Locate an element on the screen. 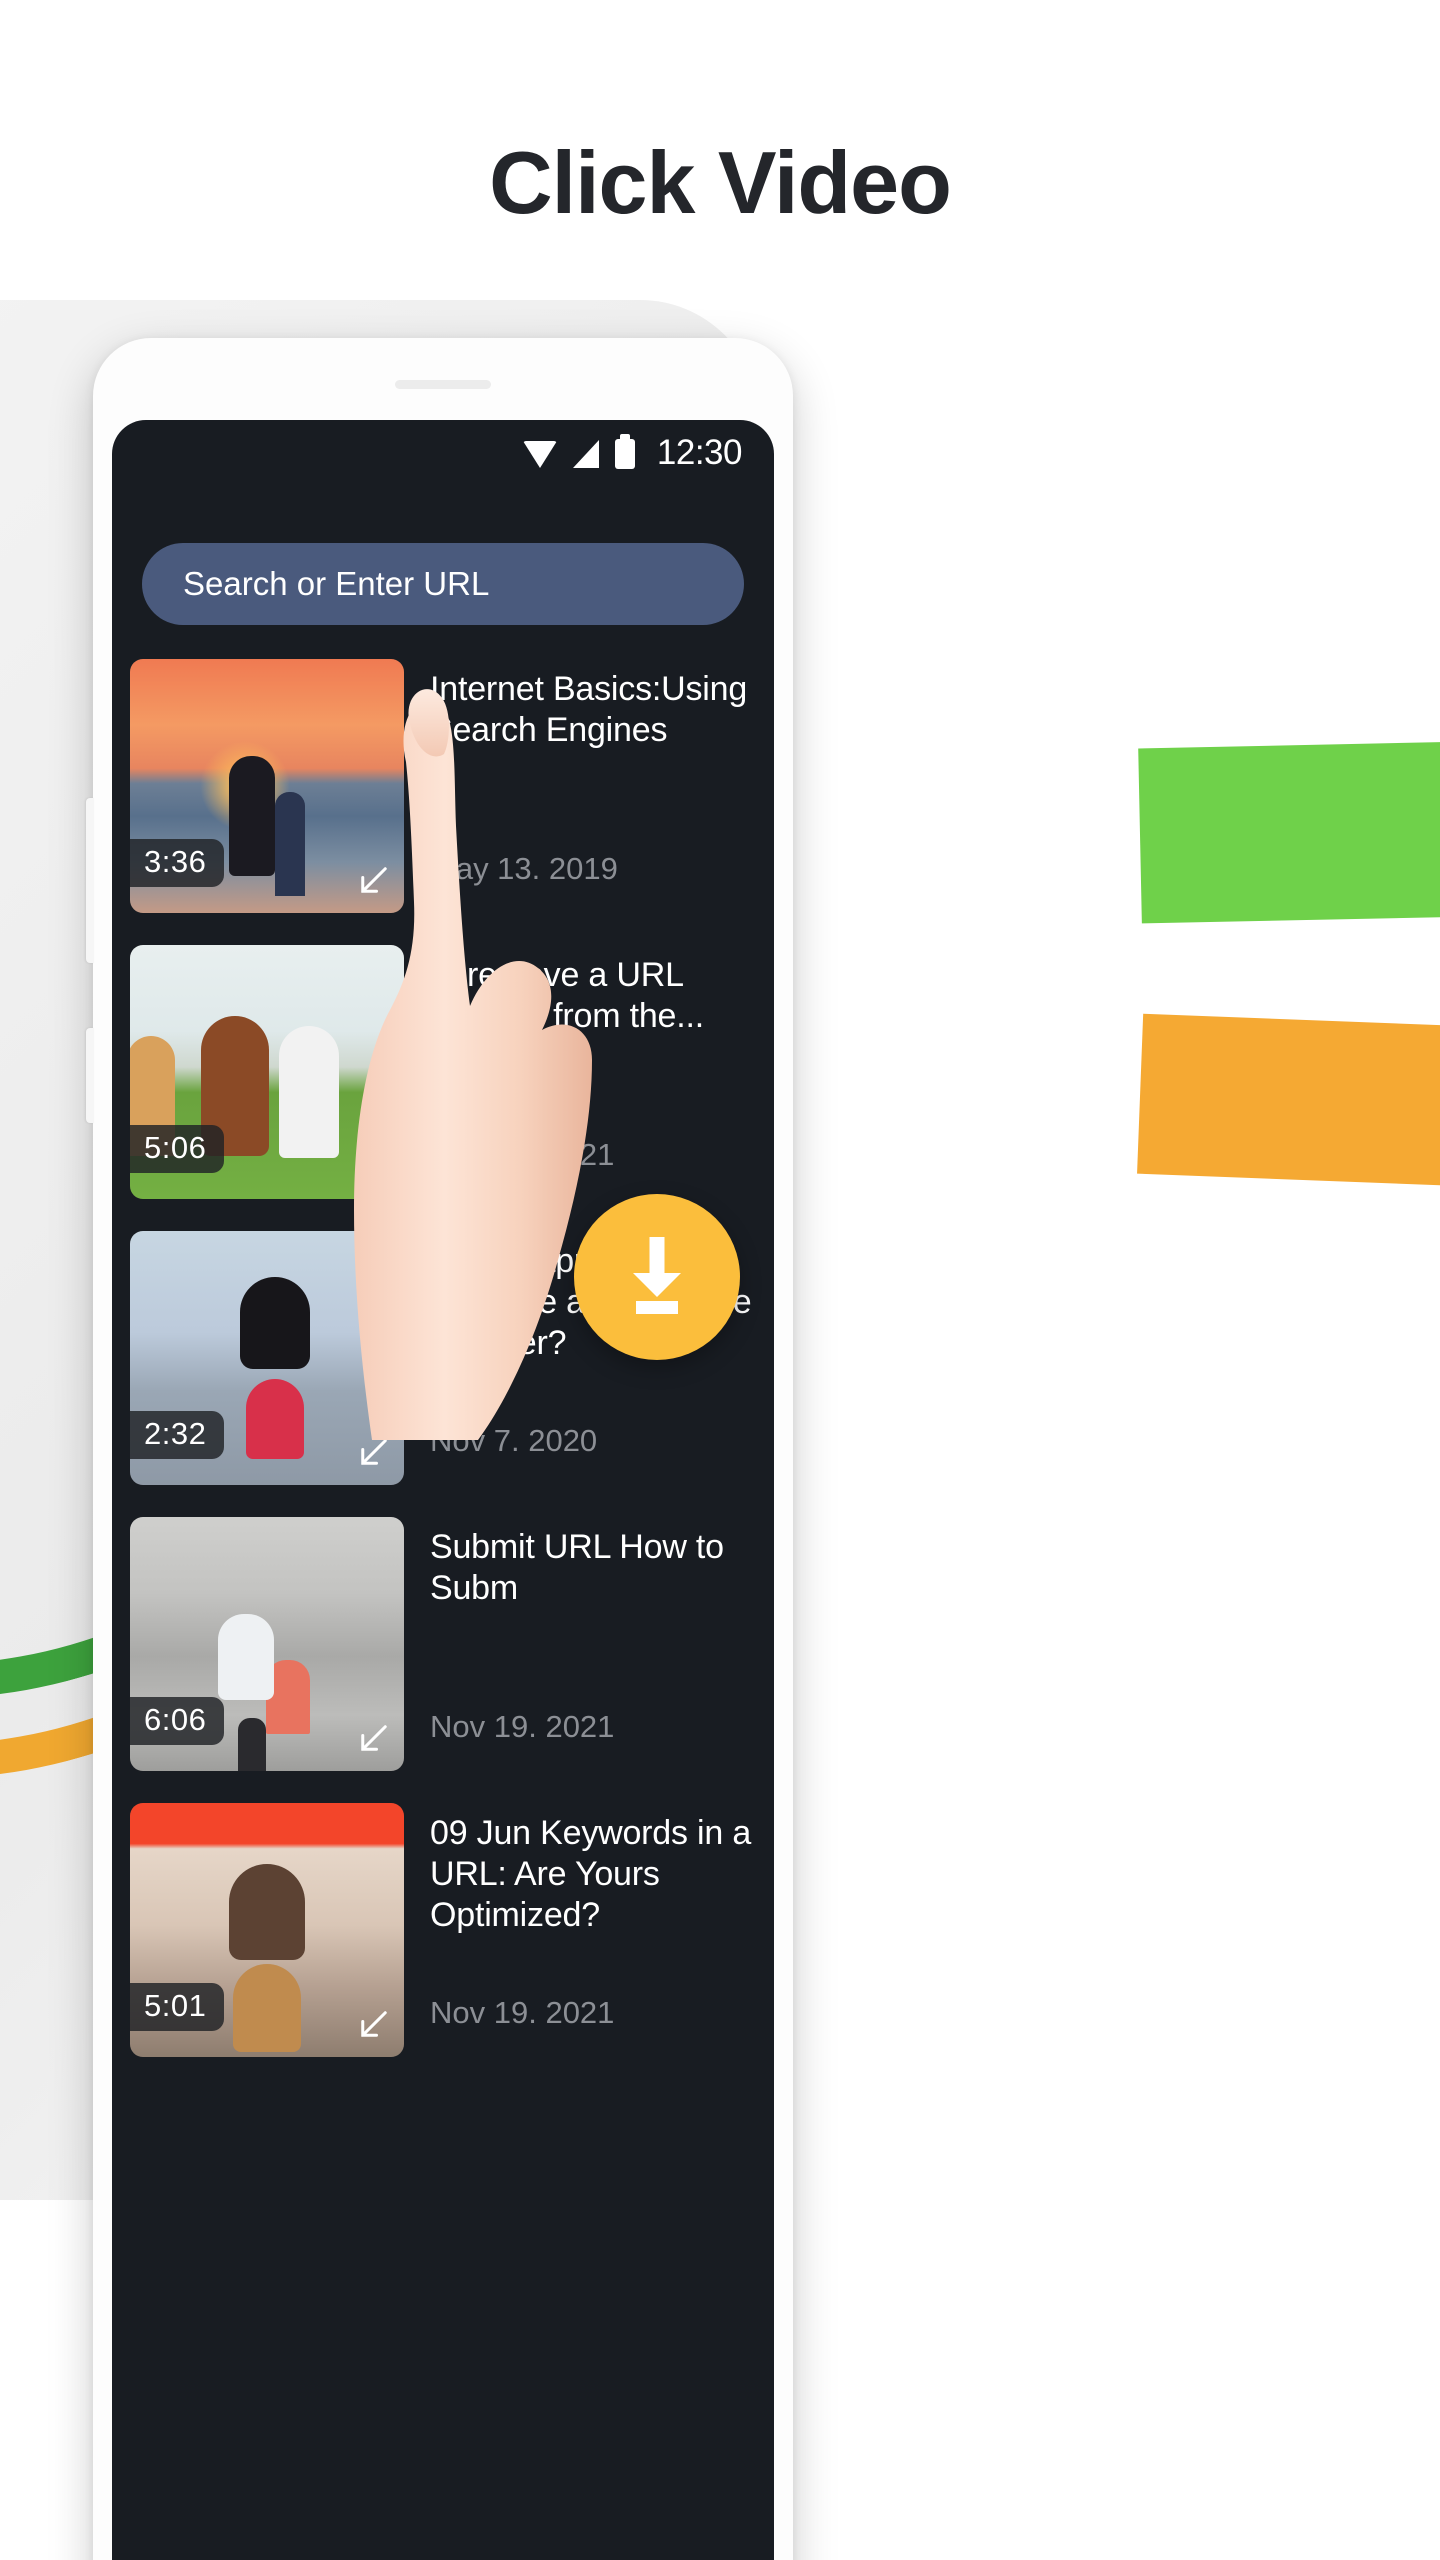 The height and width of the screenshot is (2560, 1440). video-thumbnail: 3:36 is located at coordinates (267, 786).